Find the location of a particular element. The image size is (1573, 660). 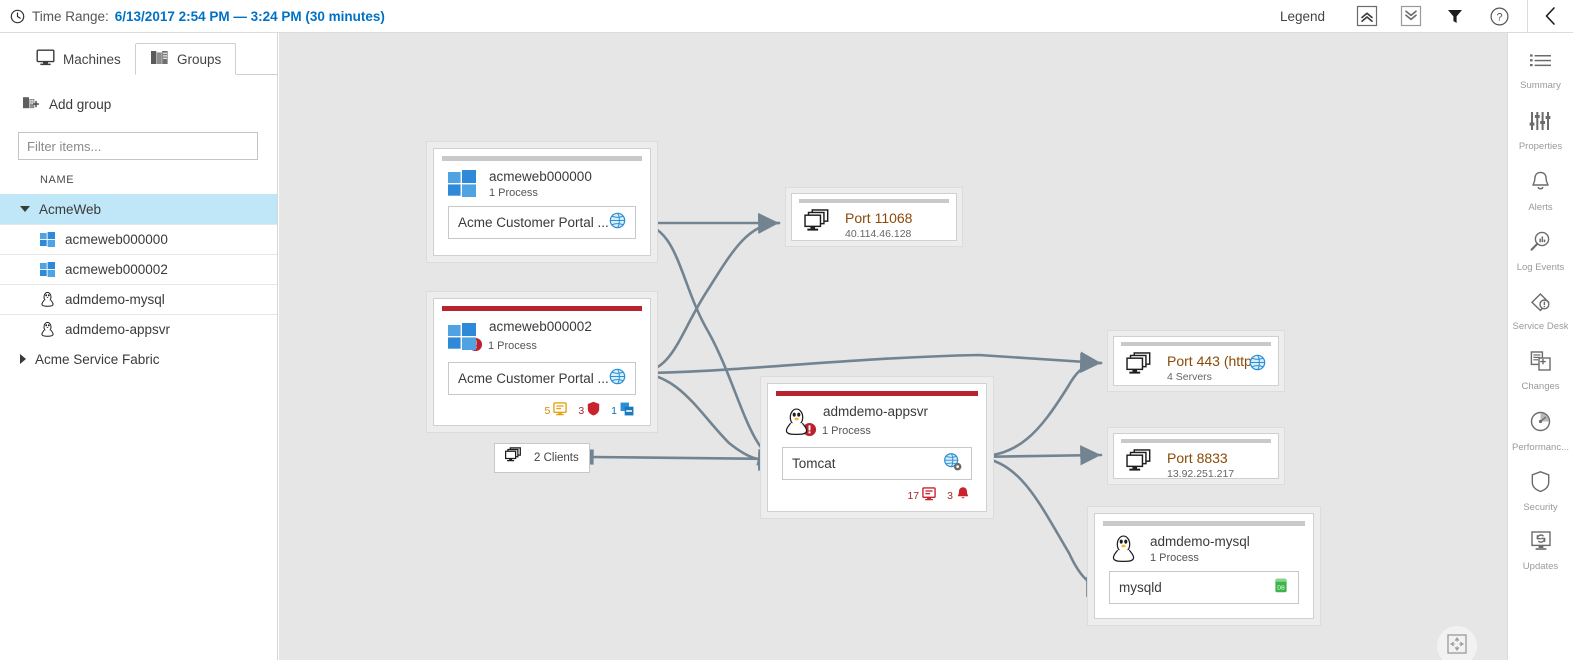

tree-group-label: Acme Service Fabric is located at coordinates (97, 359).